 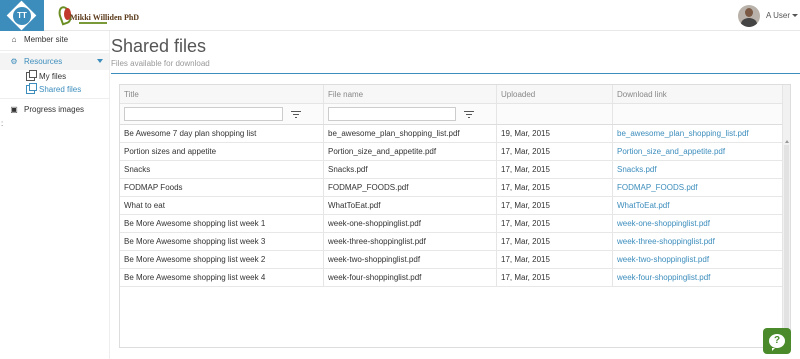 I want to click on cell-file-name: be_awesome_plan_shopping_list.pdf, so click(x=410, y=133).